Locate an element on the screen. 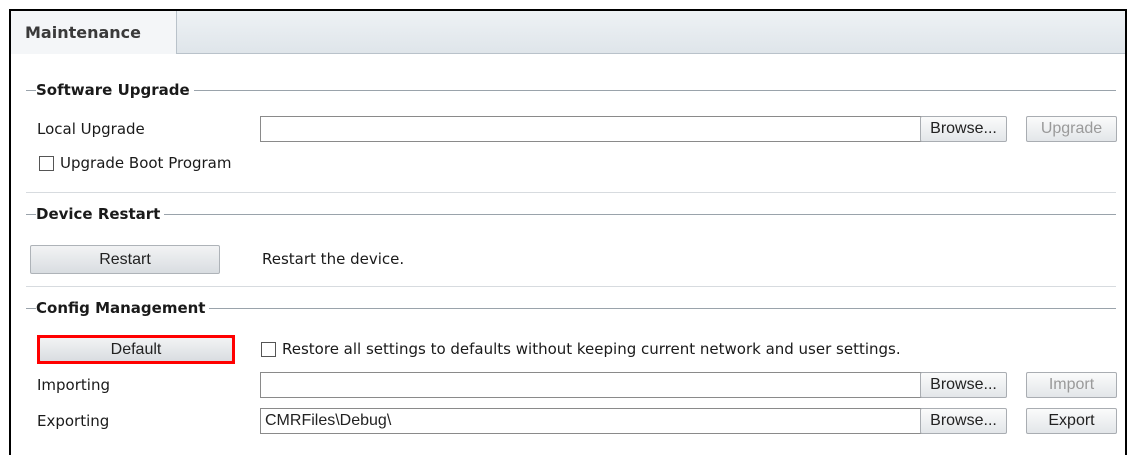  tab-maintenance: Maintenance is located at coordinates (94, 32).